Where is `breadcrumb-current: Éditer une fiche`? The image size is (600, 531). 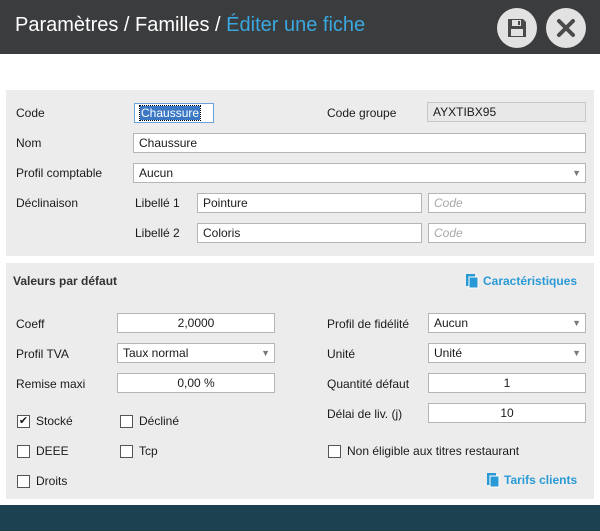 breadcrumb-current: Éditer une fiche is located at coordinates (296, 25).